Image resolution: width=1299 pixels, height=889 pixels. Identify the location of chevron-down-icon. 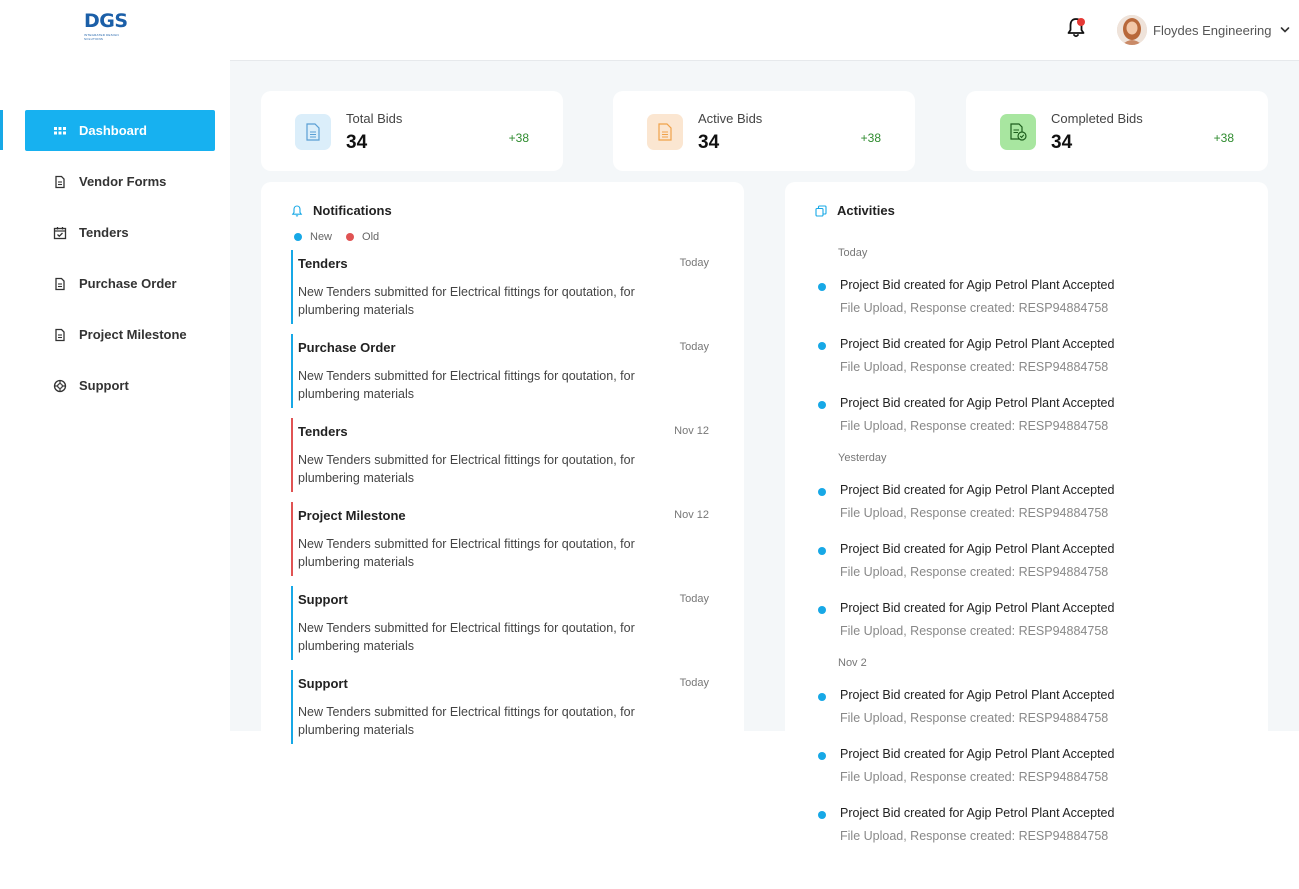
(1284, 30).